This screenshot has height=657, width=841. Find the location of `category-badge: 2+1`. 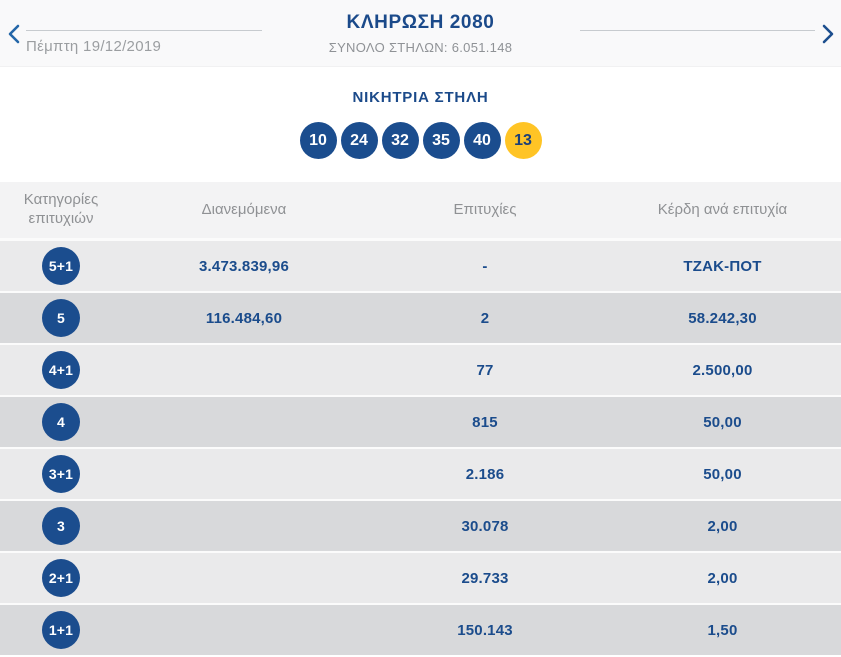

category-badge: 2+1 is located at coordinates (61, 578).